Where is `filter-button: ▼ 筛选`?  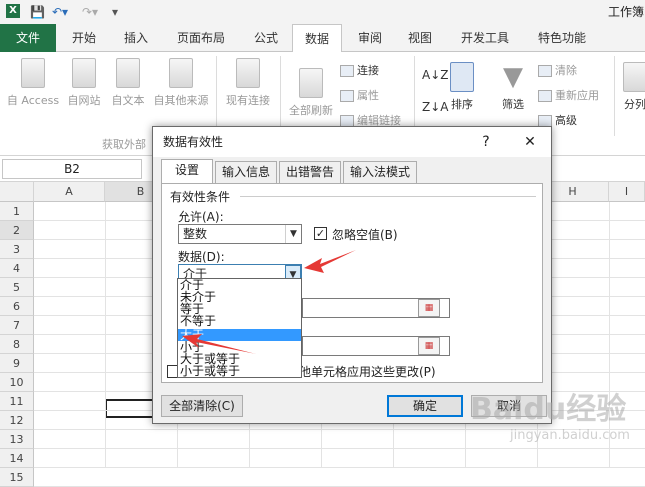
filter-button: ▼ 筛选 is located at coordinates (513, 87).